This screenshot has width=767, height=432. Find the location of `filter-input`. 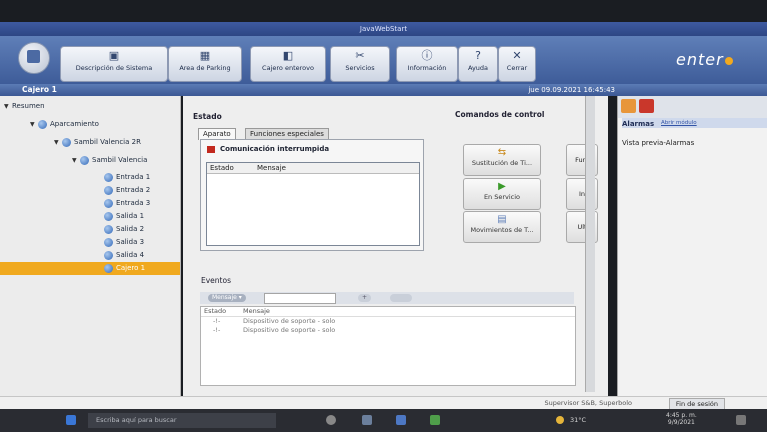

filter-input is located at coordinates (300, 298).